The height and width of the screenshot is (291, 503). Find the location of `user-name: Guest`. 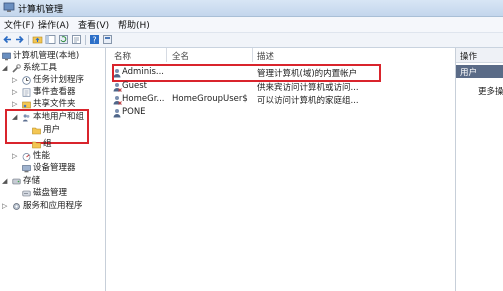

user-name: Guest is located at coordinates (134, 86).